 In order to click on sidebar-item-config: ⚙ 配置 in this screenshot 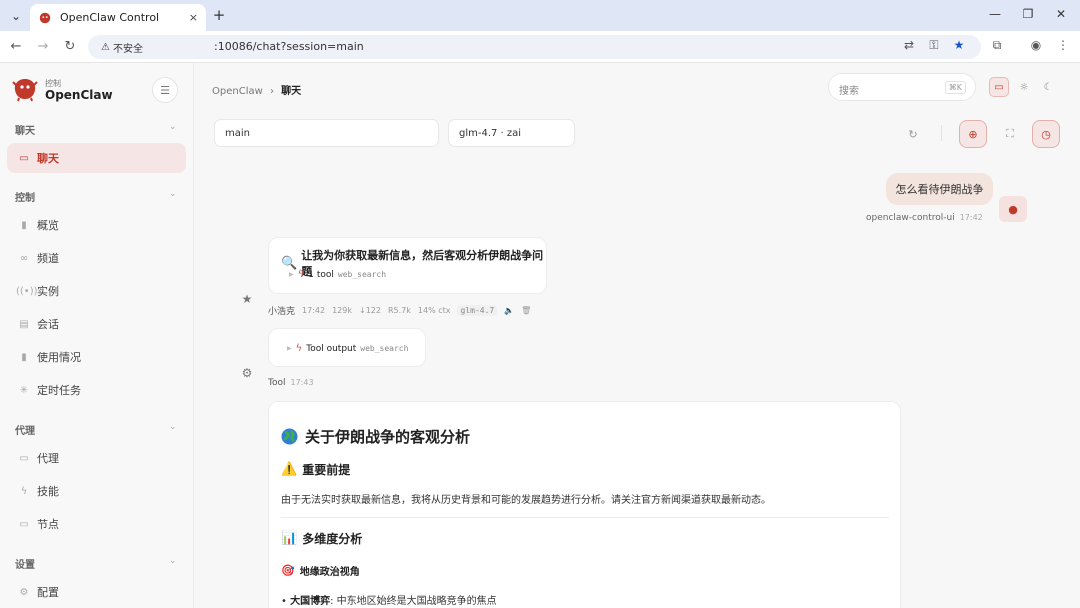, I will do `click(96, 592)`.